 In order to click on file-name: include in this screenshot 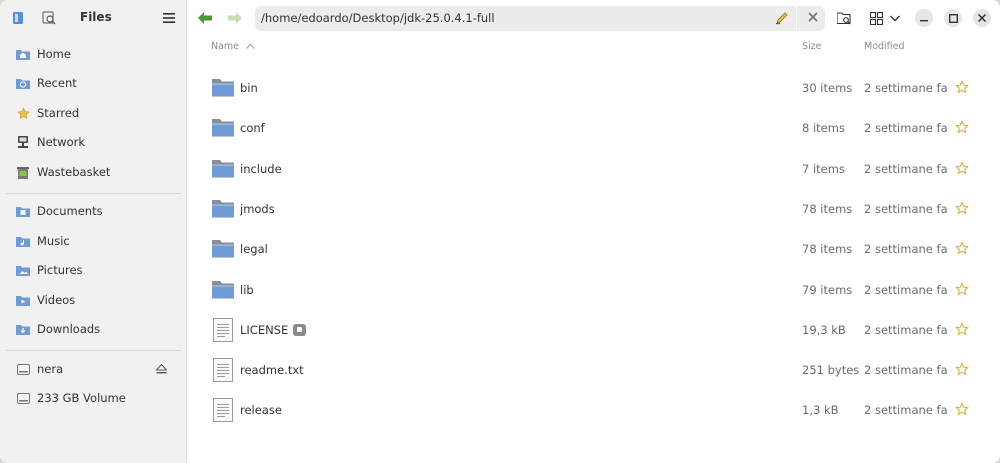, I will do `click(261, 169)`.